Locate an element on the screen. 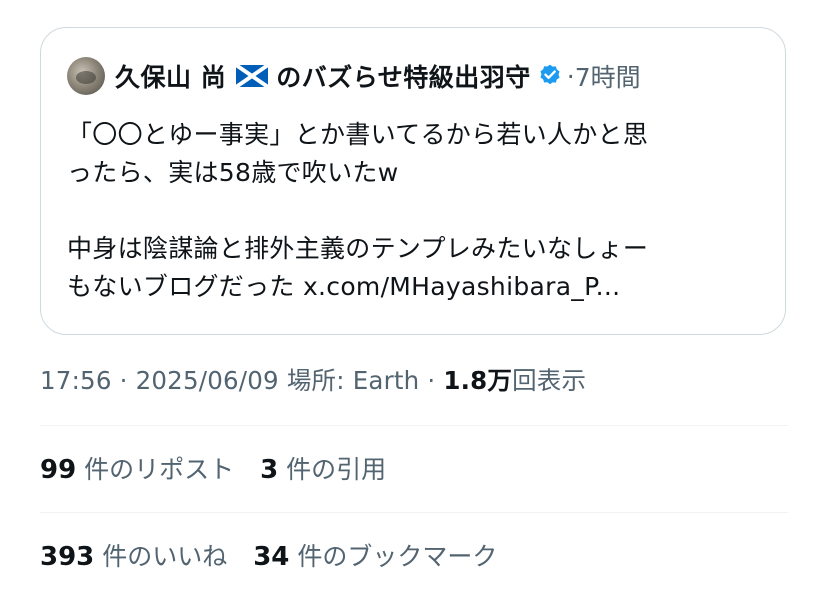  quotes-count: 3 is located at coordinates (269, 470).